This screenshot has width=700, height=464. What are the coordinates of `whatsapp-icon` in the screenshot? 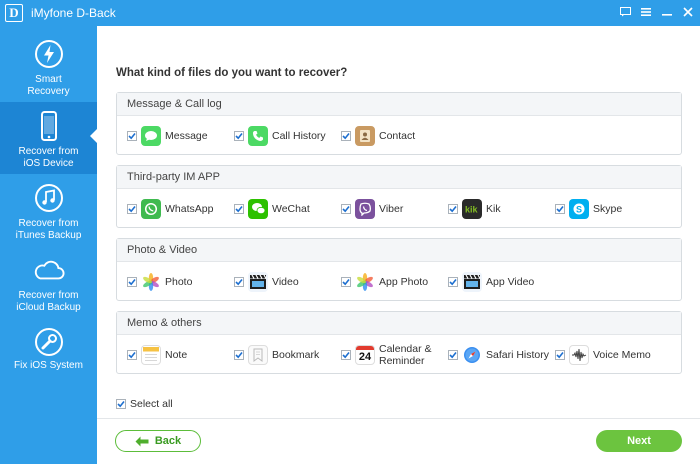 It's located at (151, 208).